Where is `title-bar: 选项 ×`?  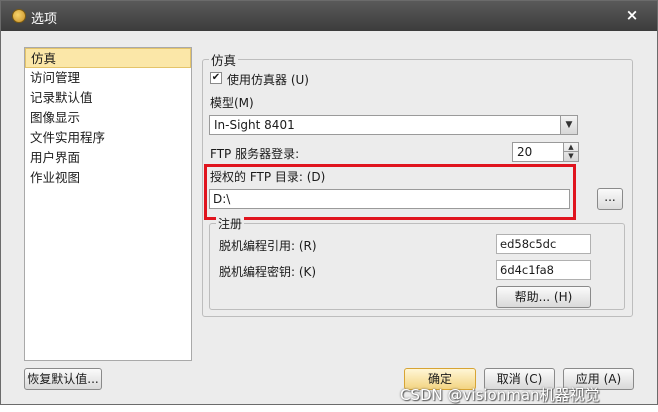
title-bar: 选项 × is located at coordinates (329, 16).